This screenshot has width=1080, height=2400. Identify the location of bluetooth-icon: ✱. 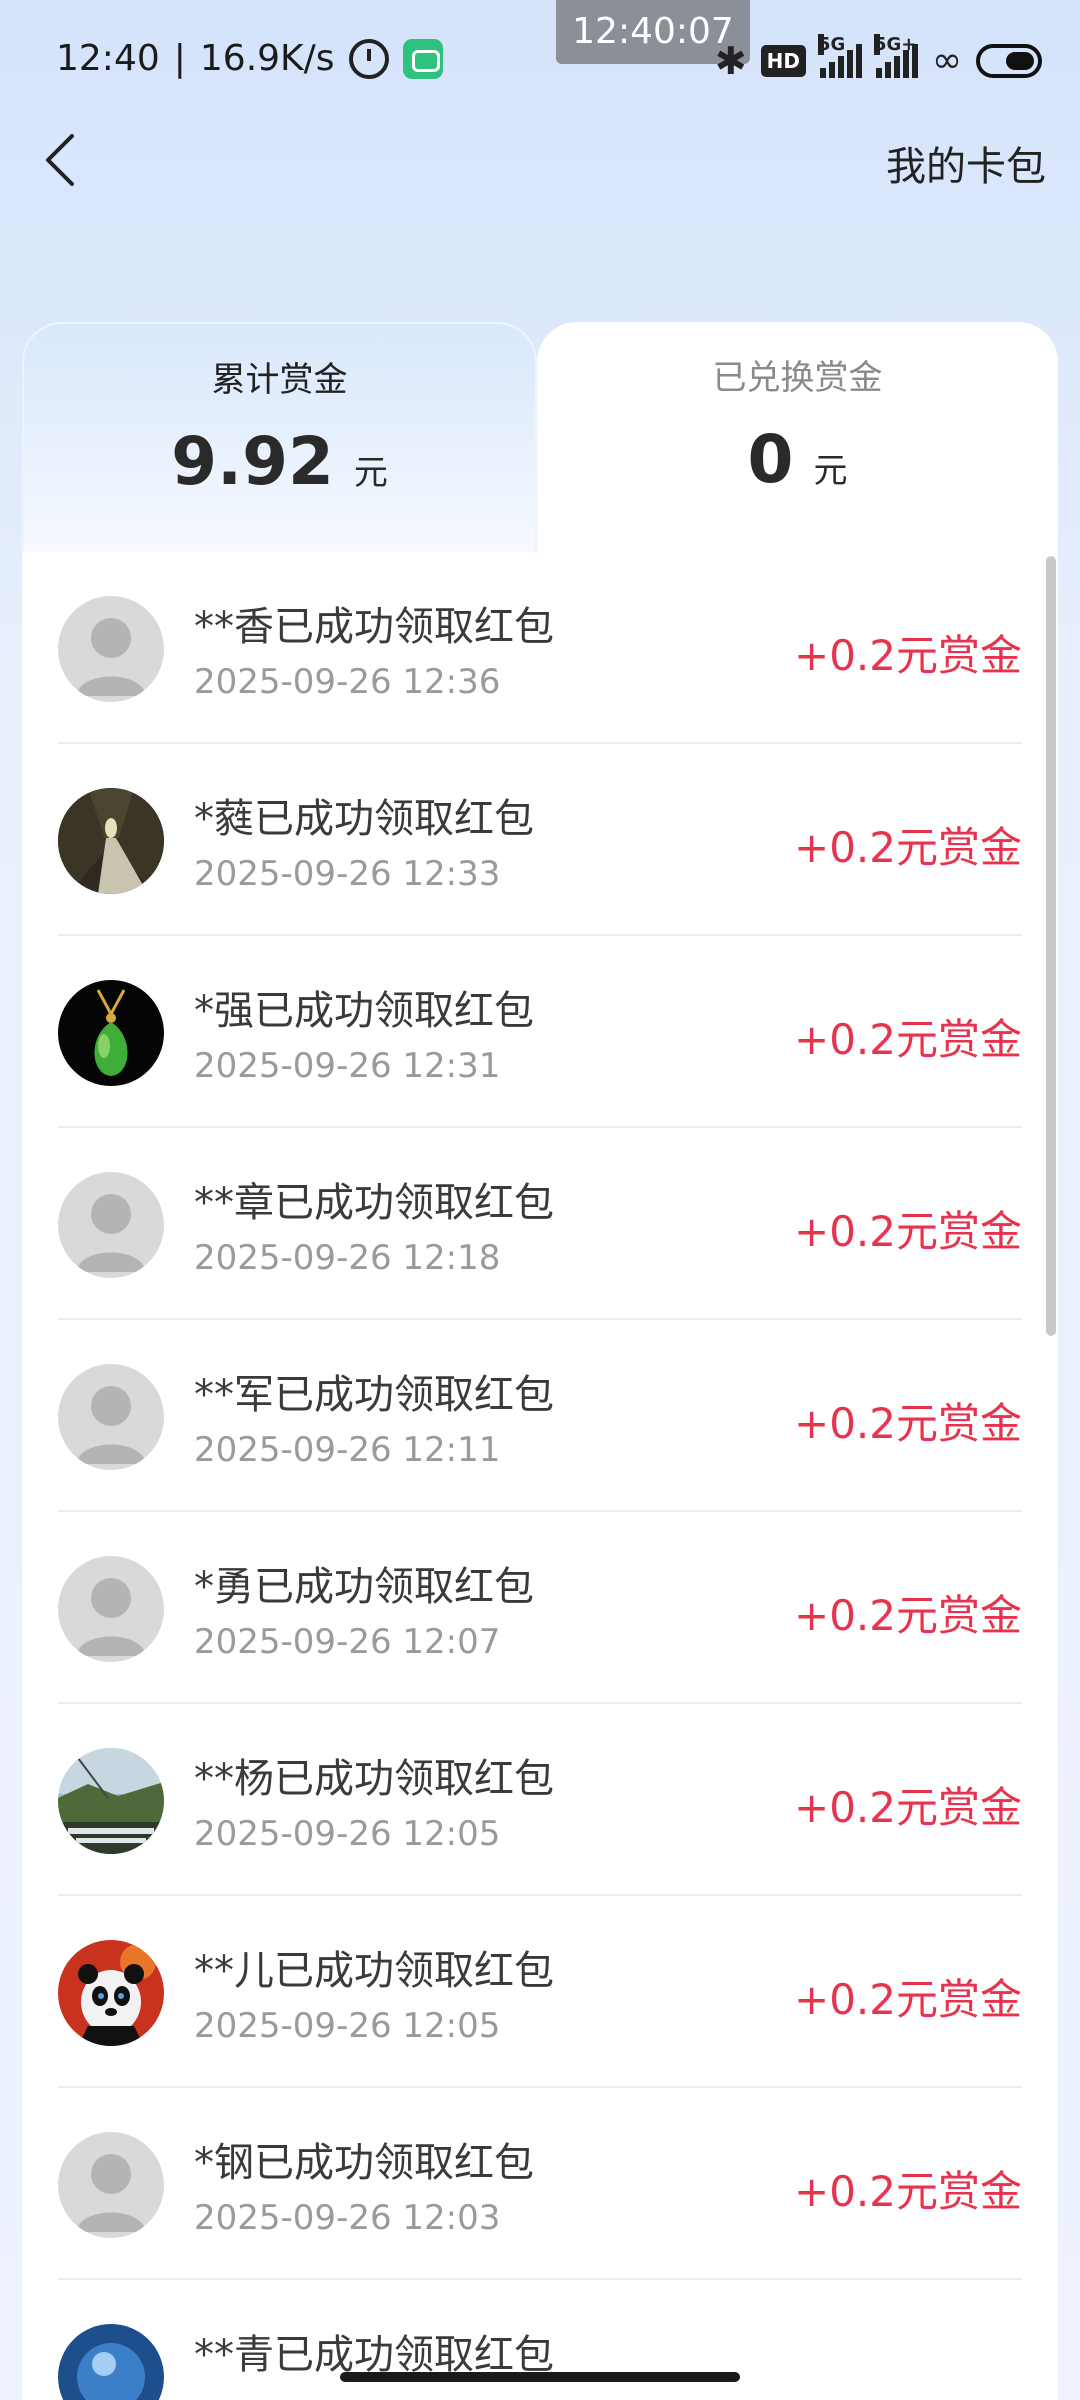
(730, 60).